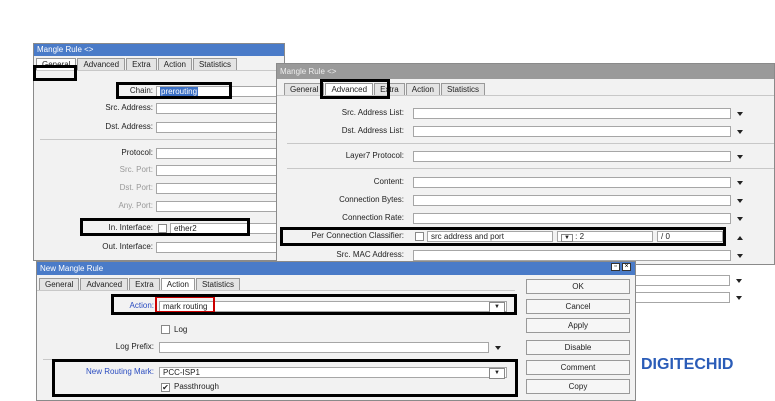 This screenshot has width=775, height=401. What do you see at coordinates (355, 89) in the screenshot?
I see `advanced-tab-highlight` at bounding box center [355, 89].